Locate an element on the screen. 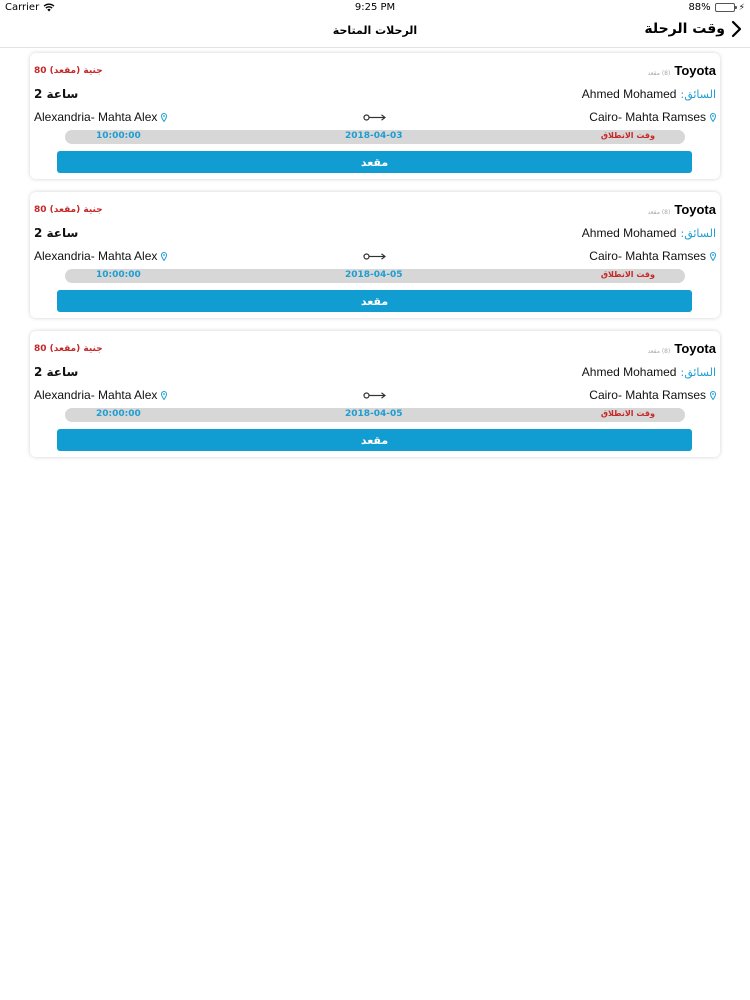 Image resolution: width=750 pixels, height=1000 pixels. nav-bar: الرحلات المتاحة وقت الرحلة is located at coordinates (375, 32).